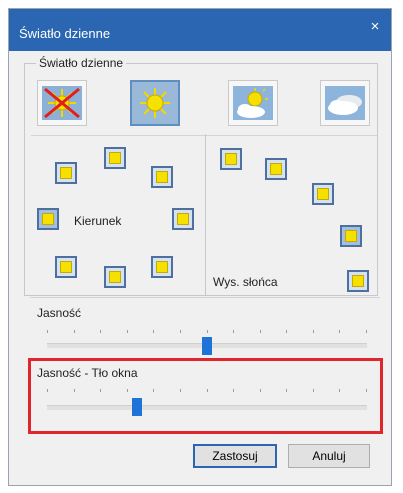 The width and height of the screenshot is (403, 493). What do you see at coordinates (162, 267) in the screenshot?
I see `direction-south-east-button` at bounding box center [162, 267].